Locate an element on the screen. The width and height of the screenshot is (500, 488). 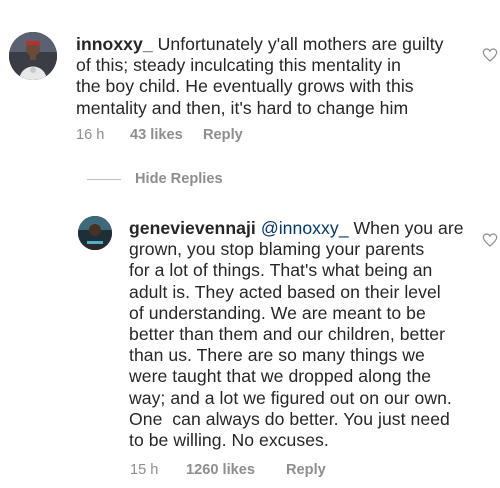
comment-meta: 16 h 43 likes Reply is located at coordinates (159, 135).